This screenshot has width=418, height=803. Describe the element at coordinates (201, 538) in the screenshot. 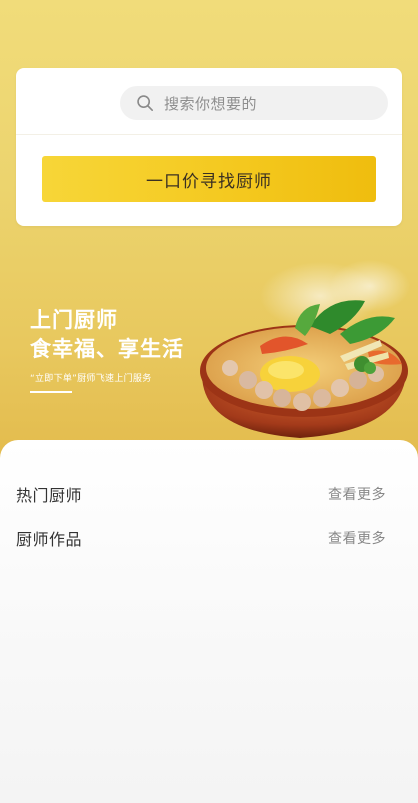

I see `section-chef-works: 厨师作品 查看更多` at that location.